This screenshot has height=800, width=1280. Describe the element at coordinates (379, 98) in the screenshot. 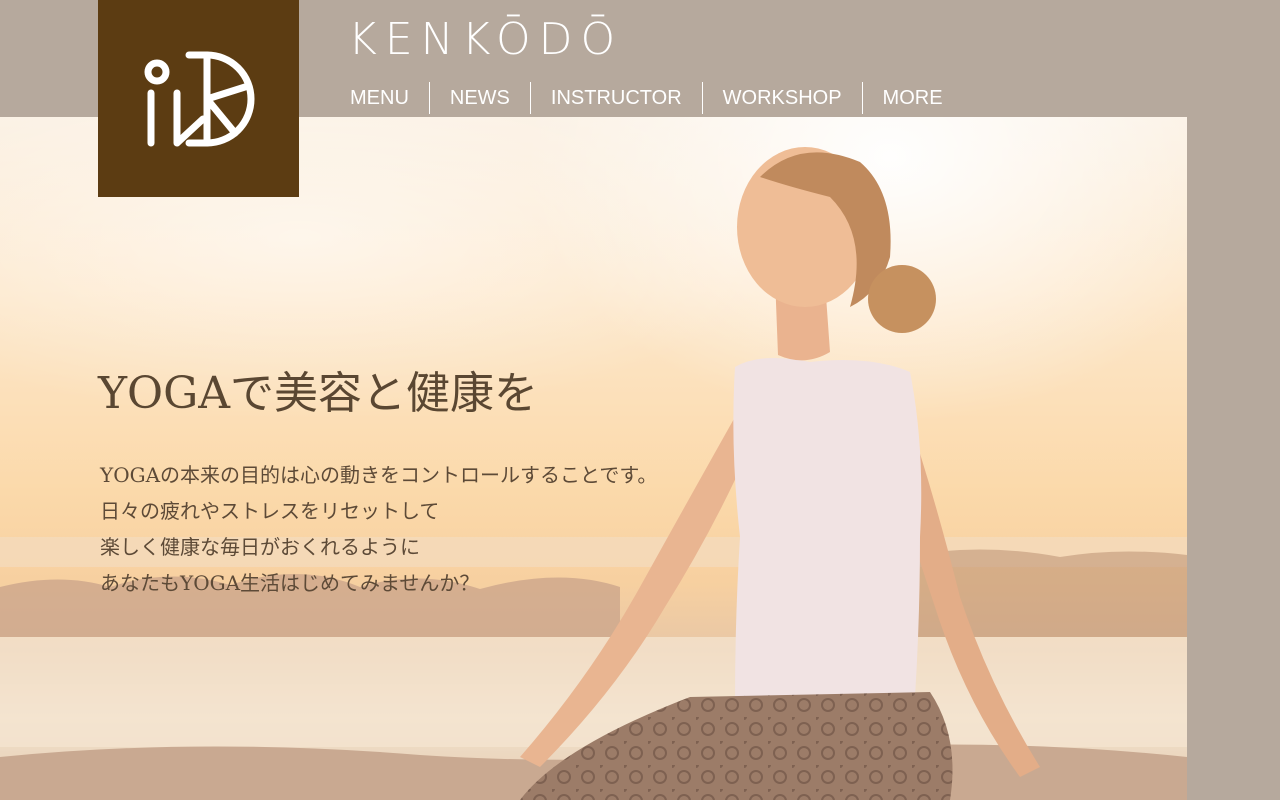

I see `nav-menu: MENU` at that location.